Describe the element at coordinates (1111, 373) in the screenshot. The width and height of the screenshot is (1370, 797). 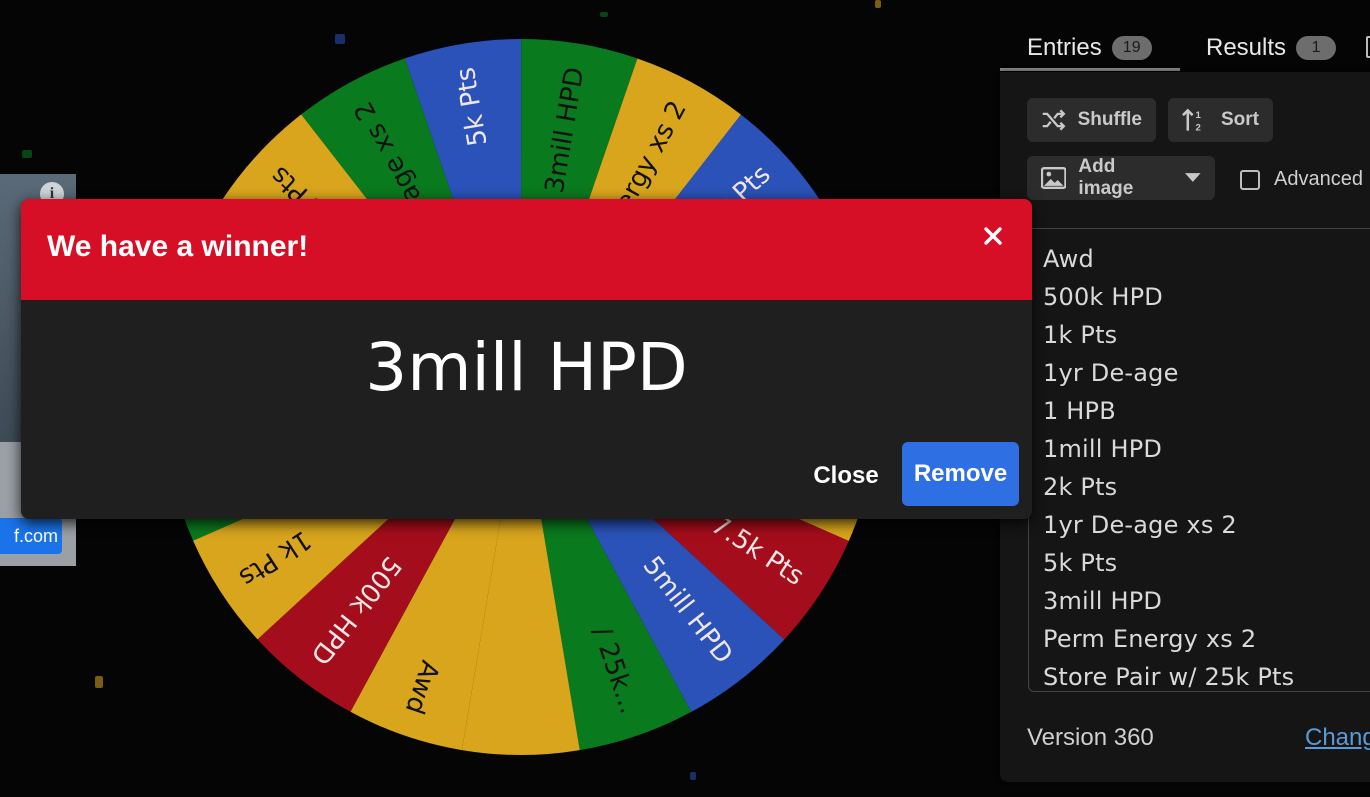
I see `entry-line: 1yr De-age` at that location.